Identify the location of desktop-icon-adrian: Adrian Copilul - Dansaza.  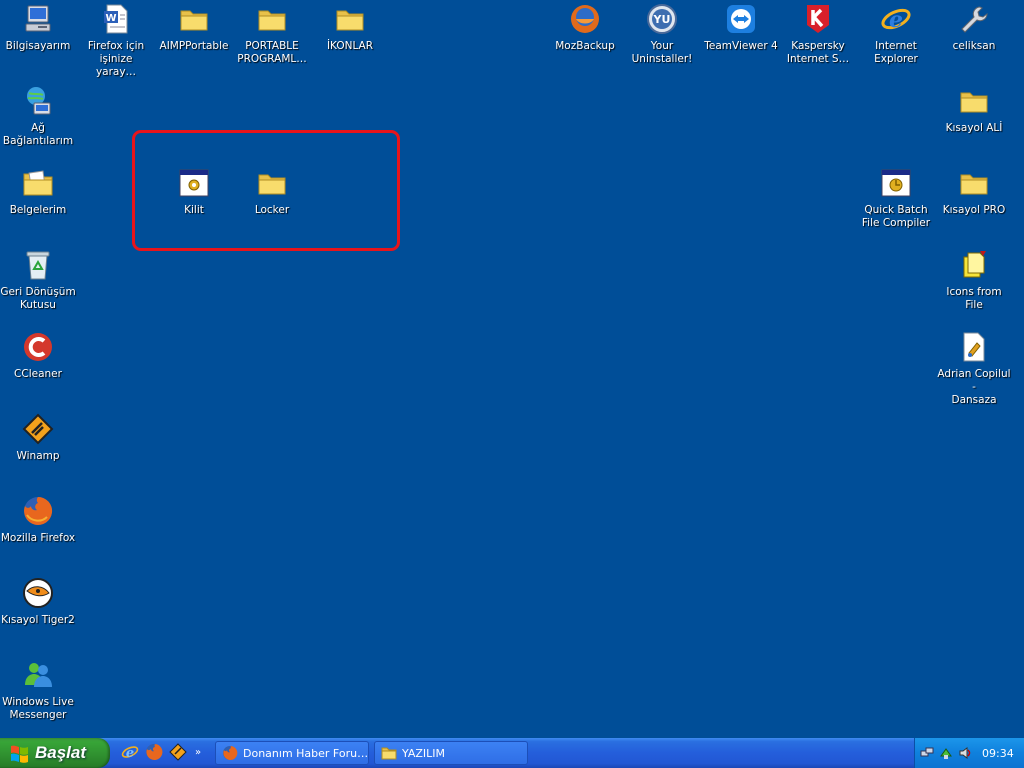
(974, 368).